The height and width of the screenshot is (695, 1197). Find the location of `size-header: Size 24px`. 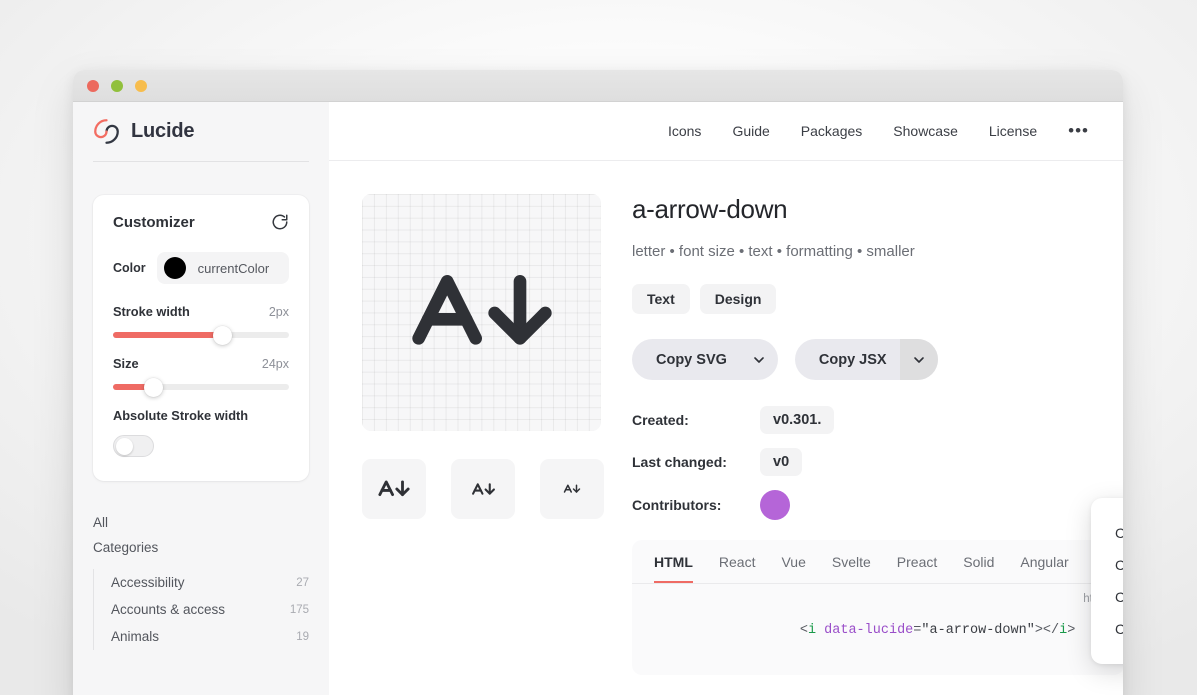

size-header: Size 24px is located at coordinates (201, 363).